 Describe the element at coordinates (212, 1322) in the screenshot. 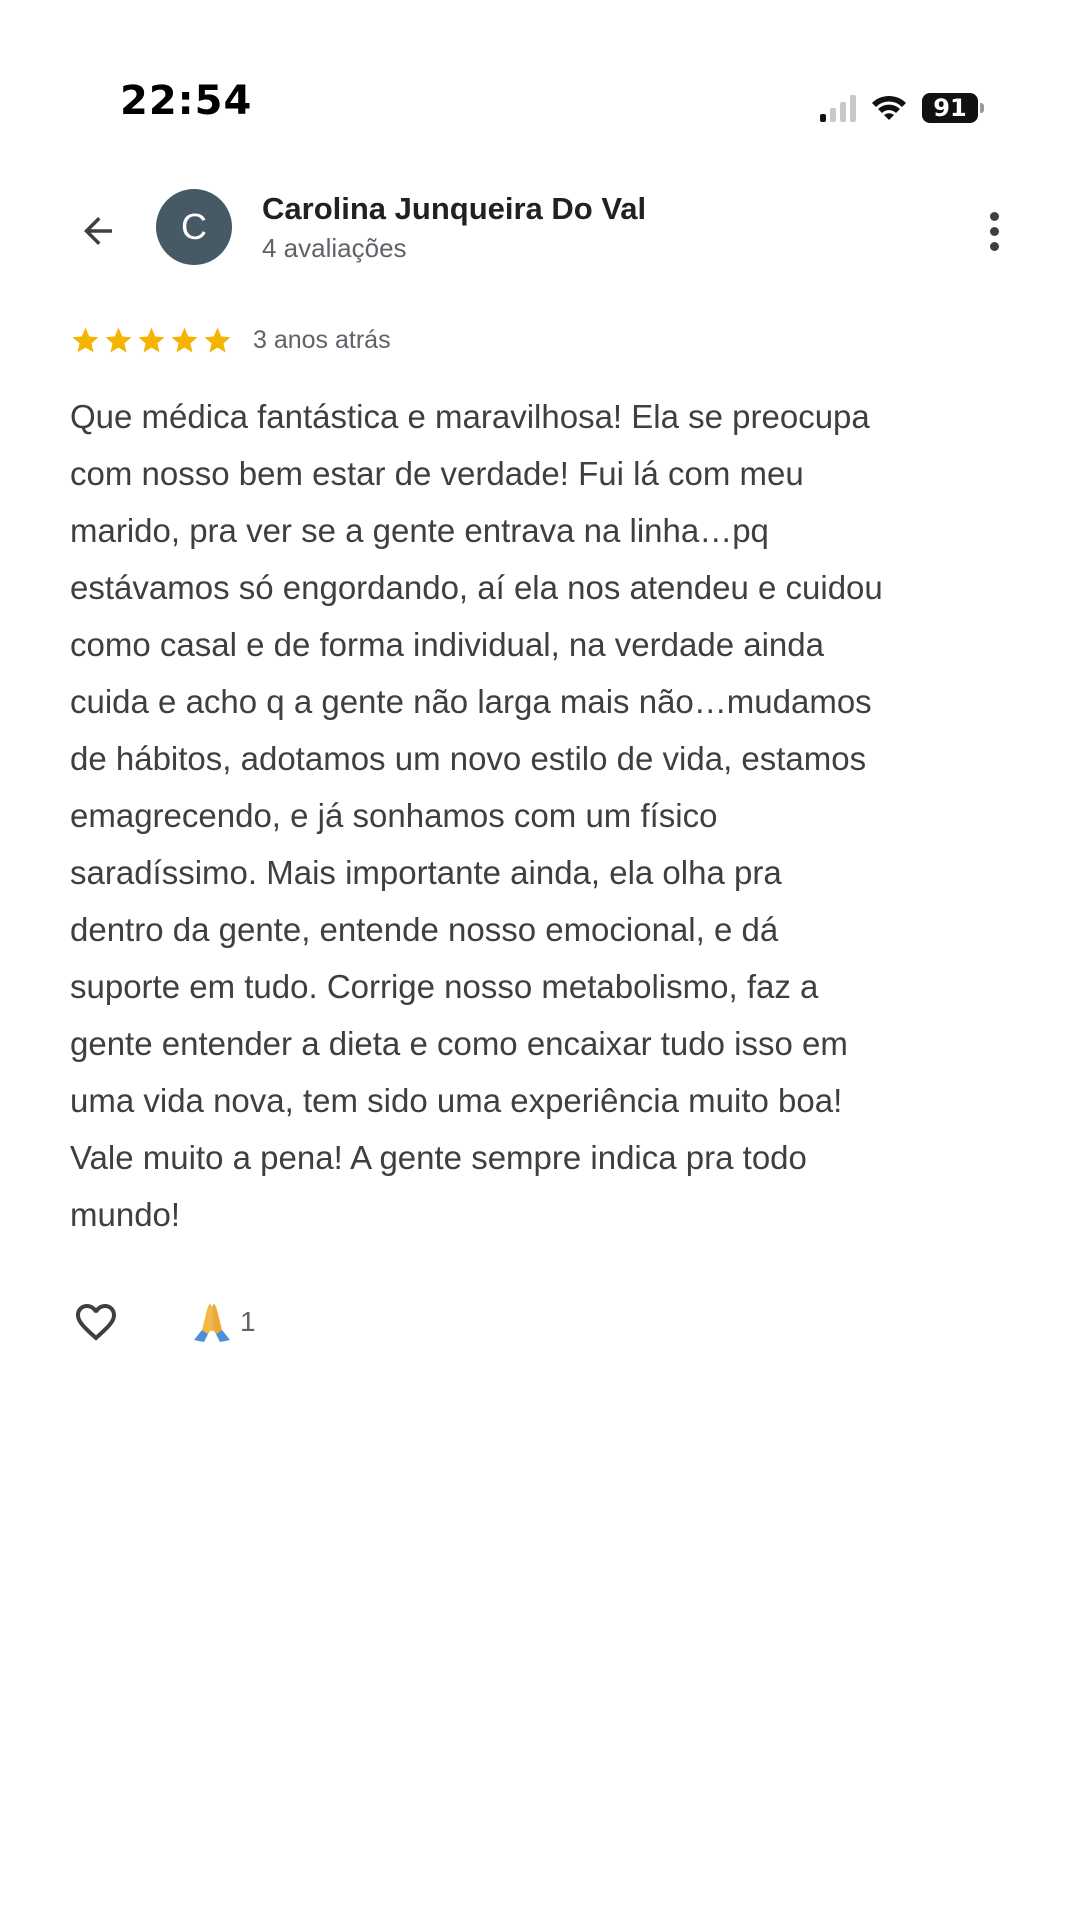

I see `folded-hands-emoji-icon` at that location.